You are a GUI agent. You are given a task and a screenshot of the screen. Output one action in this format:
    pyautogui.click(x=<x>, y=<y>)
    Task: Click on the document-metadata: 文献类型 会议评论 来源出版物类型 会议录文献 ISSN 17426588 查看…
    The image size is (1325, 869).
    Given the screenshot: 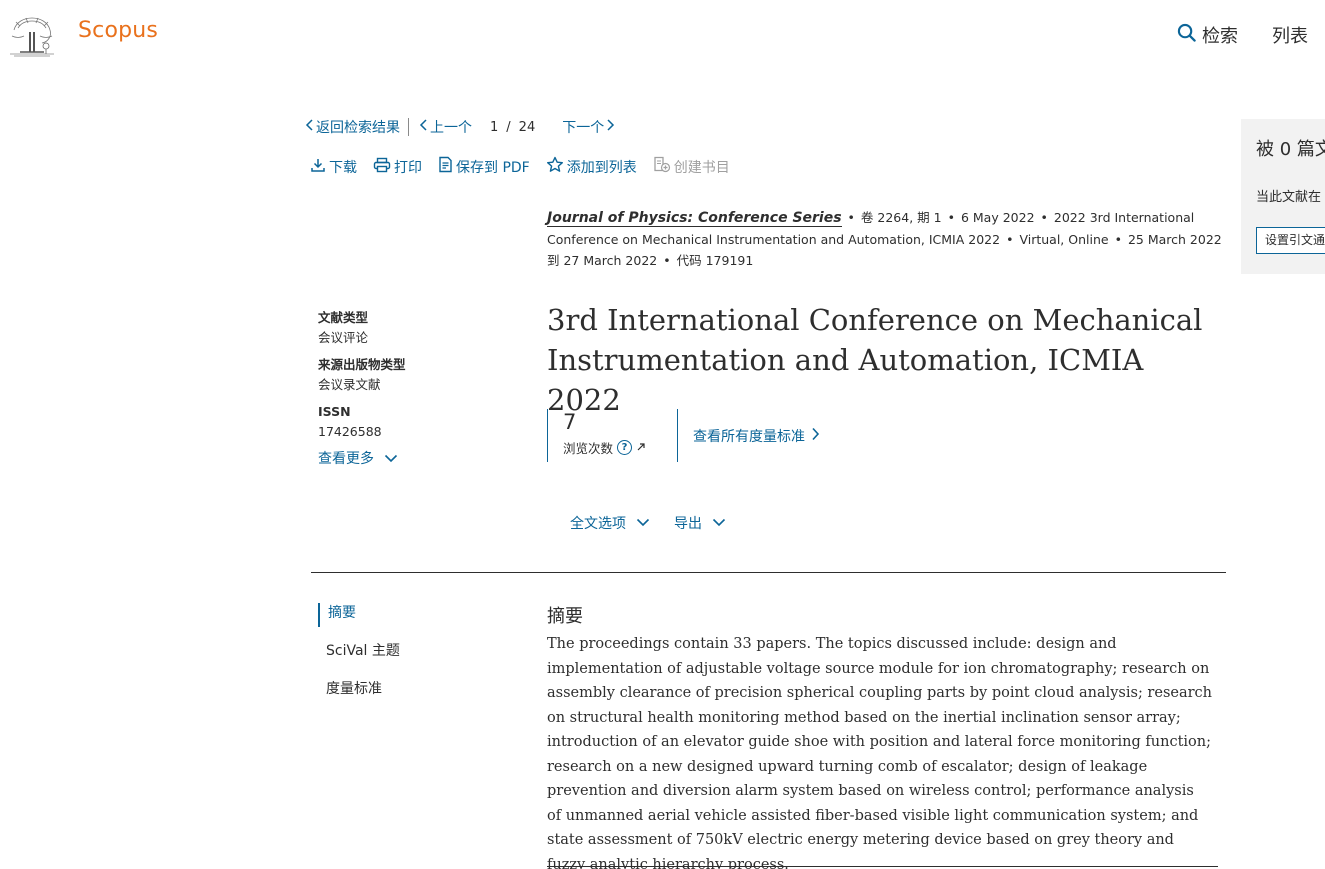 What is the action you would take?
    pyautogui.click(x=418, y=388)
    